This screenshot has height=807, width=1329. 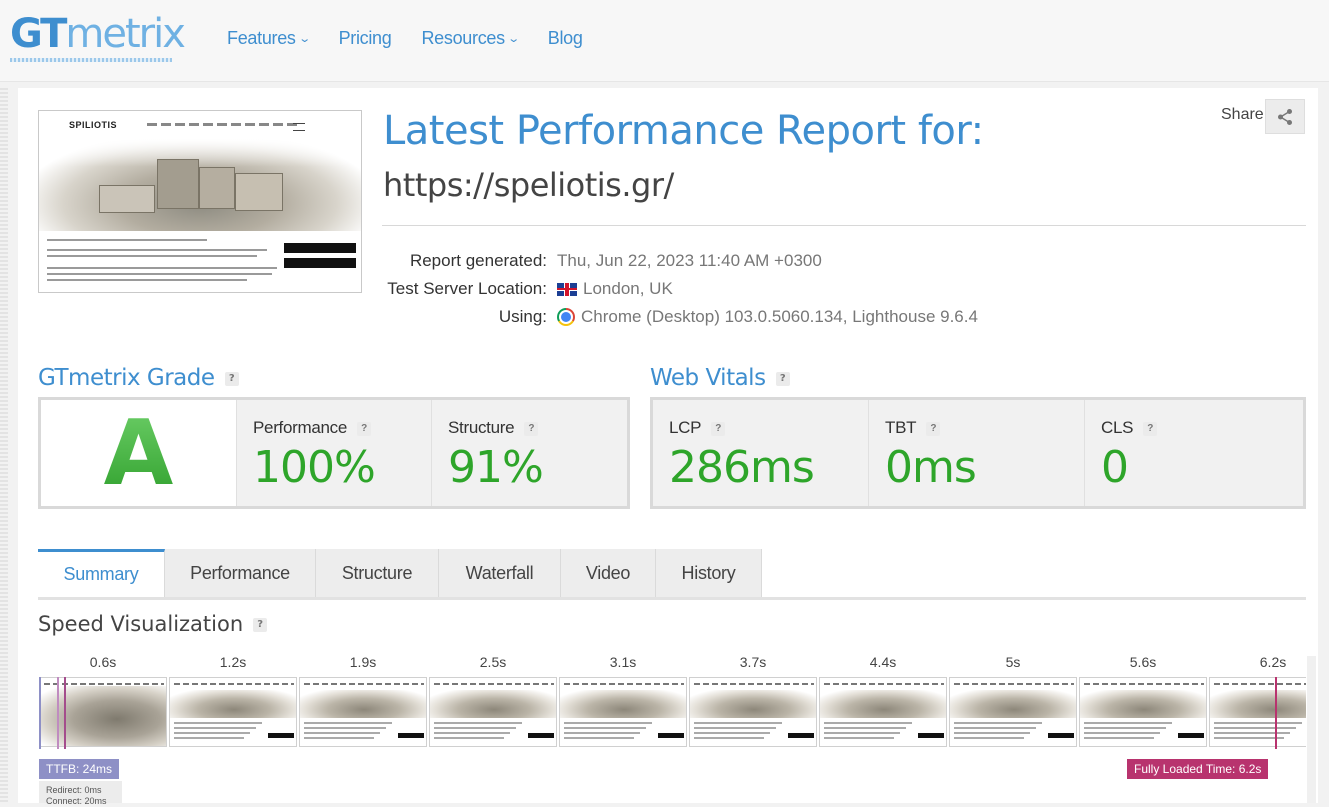 What do you see at coordinates (93, 125) in the screenshot?
I see `thumbnail-brand: SPILIOTIS` at bounding box center [93, 125].